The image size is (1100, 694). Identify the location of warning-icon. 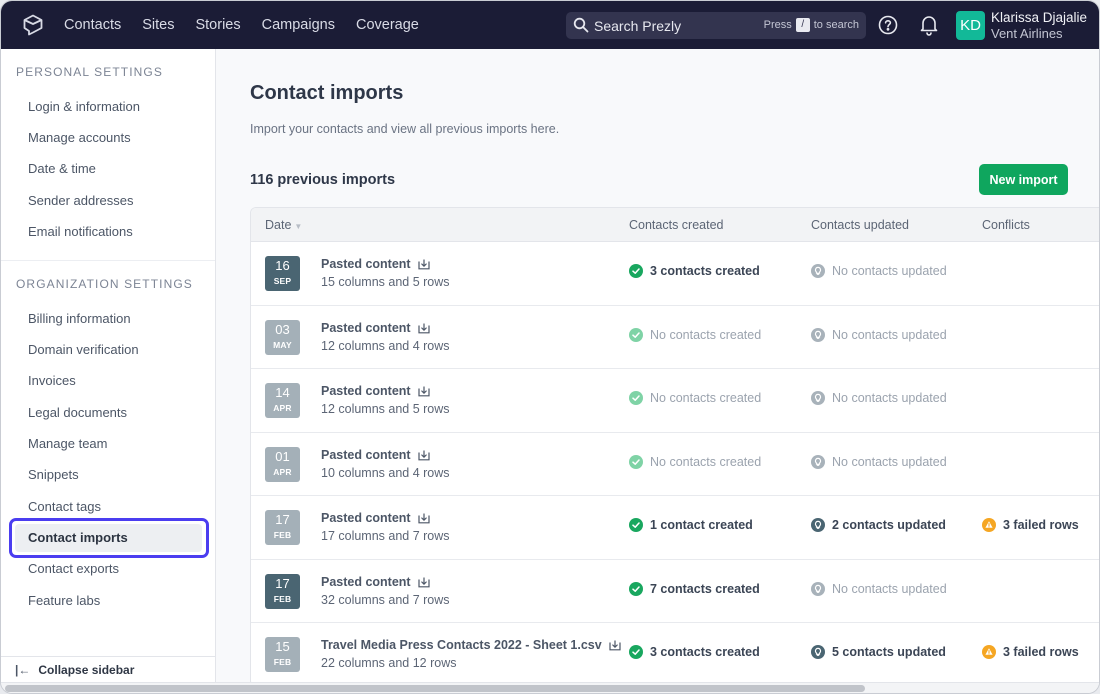
(989, 652).